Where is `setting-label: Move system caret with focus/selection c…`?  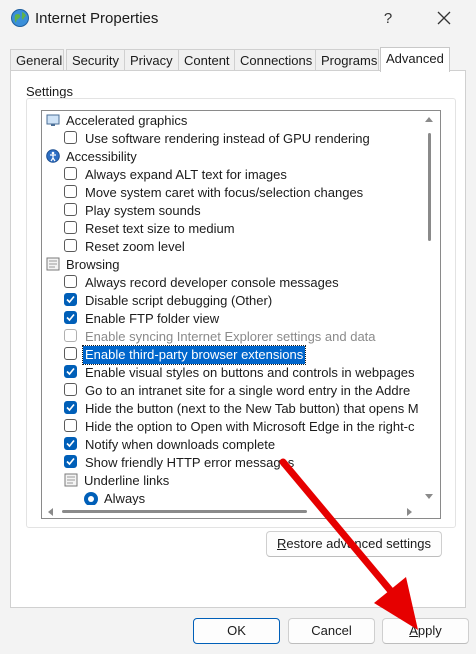 setting-label: Move system caret with focus/selection c… is located at coordinates (224, 192).